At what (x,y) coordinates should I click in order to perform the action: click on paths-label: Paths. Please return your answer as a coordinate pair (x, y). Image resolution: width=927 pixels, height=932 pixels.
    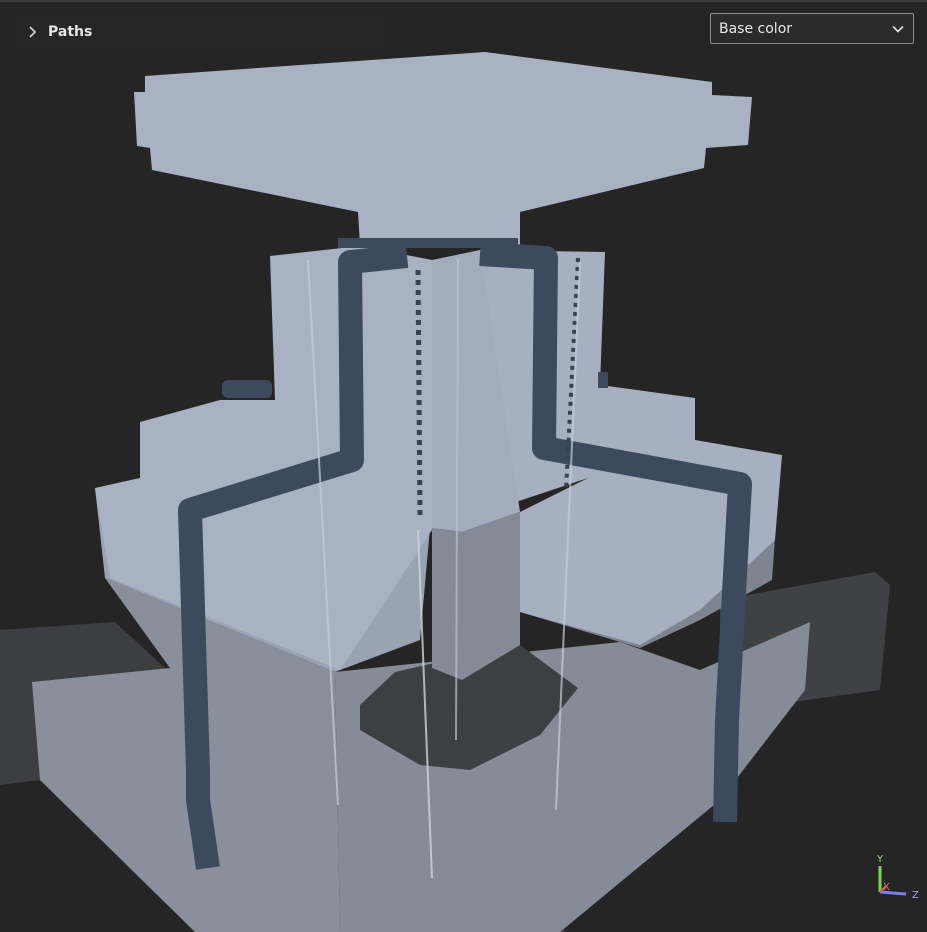
    Looking at the image, I should click on (70, 32).